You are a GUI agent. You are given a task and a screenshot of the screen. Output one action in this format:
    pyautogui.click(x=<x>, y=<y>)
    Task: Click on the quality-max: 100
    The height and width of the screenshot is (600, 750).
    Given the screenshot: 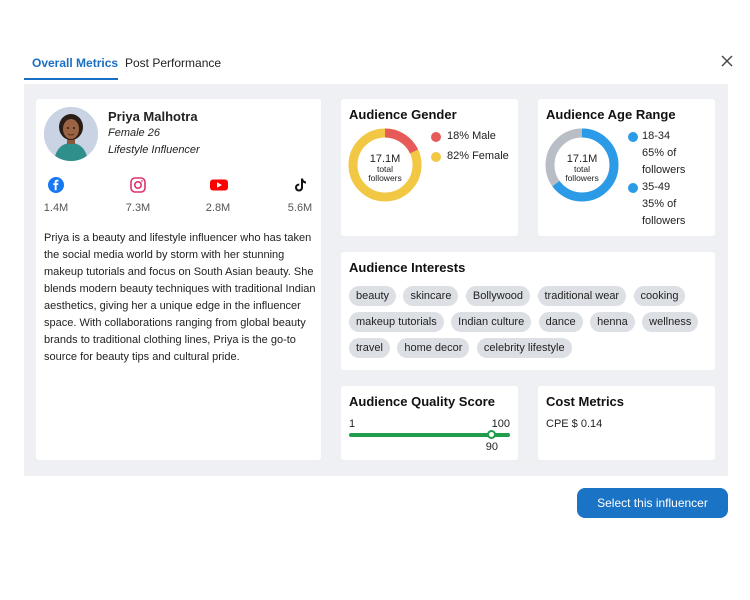 What is the action you would take?
    pyautogui.click(x=500, y=424)
    